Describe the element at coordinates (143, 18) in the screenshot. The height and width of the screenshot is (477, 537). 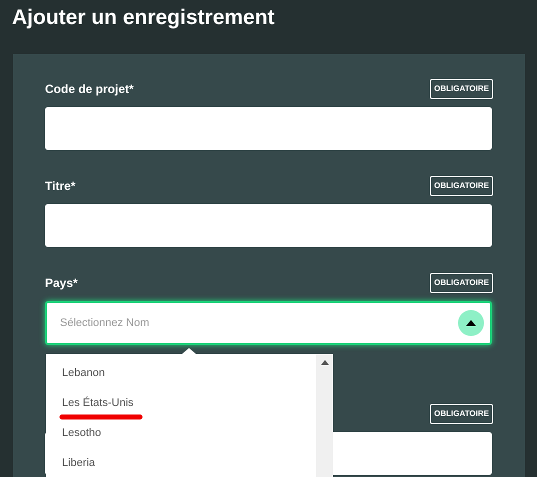
I see `page-title: Ajouter un enregistrement` at that location.